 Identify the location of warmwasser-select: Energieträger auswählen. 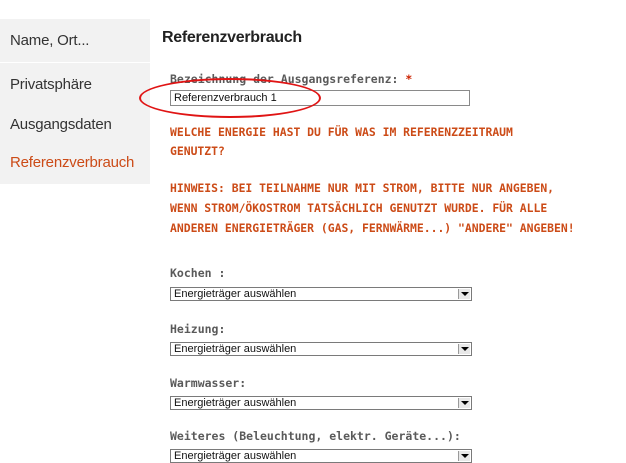
(321, 403).